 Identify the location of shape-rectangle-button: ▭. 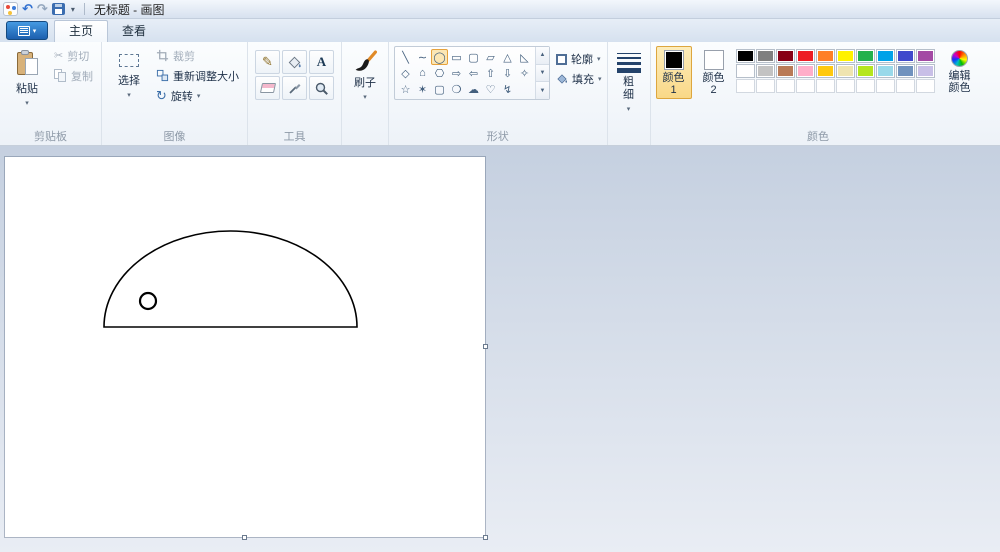
(456, 57).